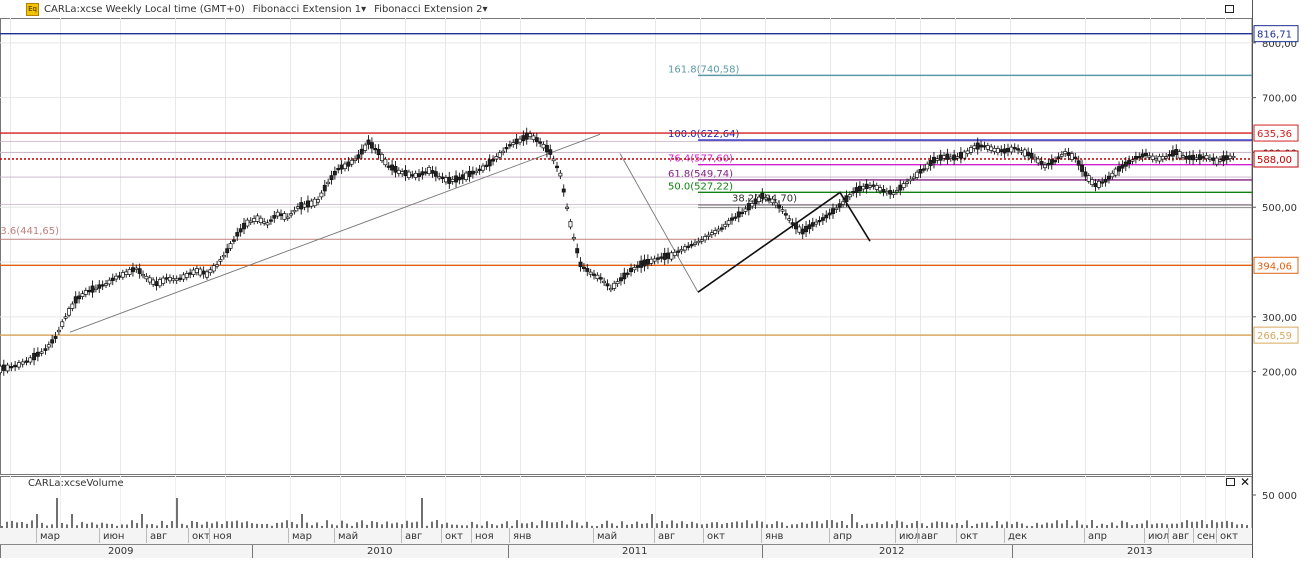  I want to click on chevron-down-icon: ▾, so click(364, 9).